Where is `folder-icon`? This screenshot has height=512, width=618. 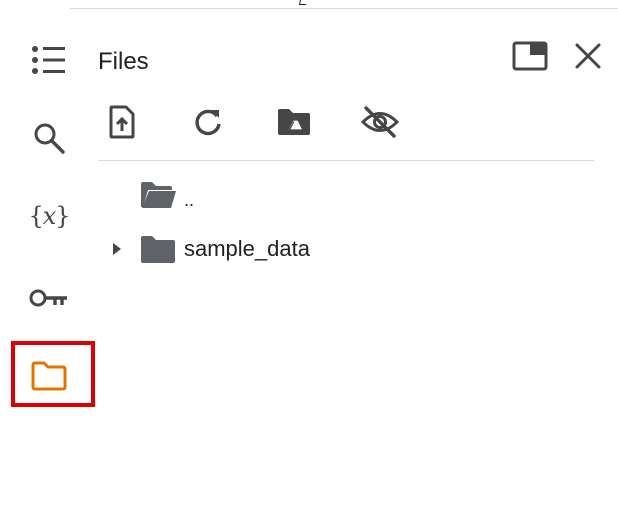 folder-icon is located at coordinates (158, 249).